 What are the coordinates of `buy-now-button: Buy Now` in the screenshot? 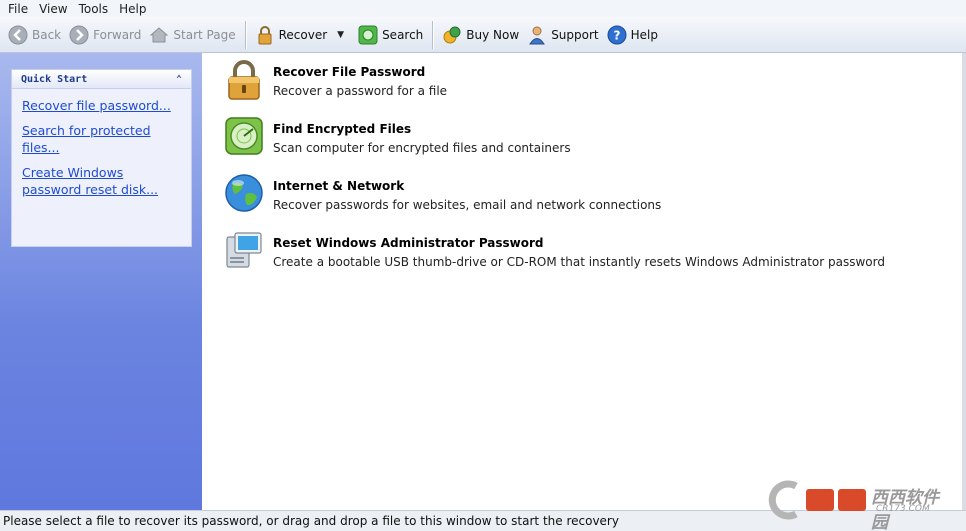 It's located at (480, 35).